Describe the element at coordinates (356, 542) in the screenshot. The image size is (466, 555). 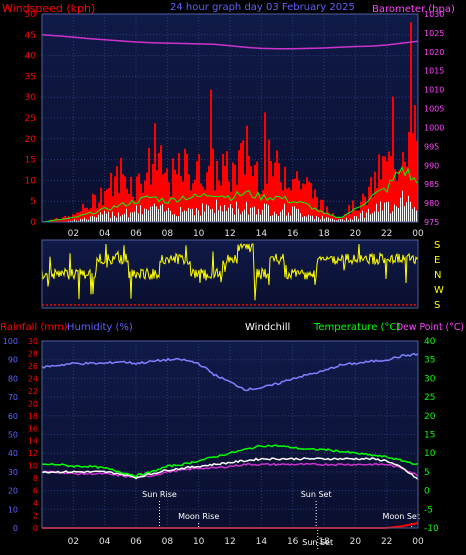
I see `panel3-x-tick: 20` at that location.